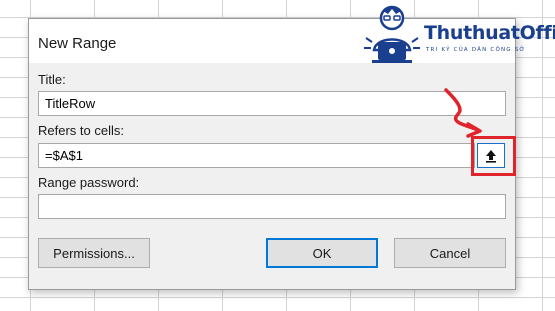 The width and height of the screenshot is (555, 311). Describe the element at coordinates (272, 206) in the screenshot. I see `range-password-input` at that location.